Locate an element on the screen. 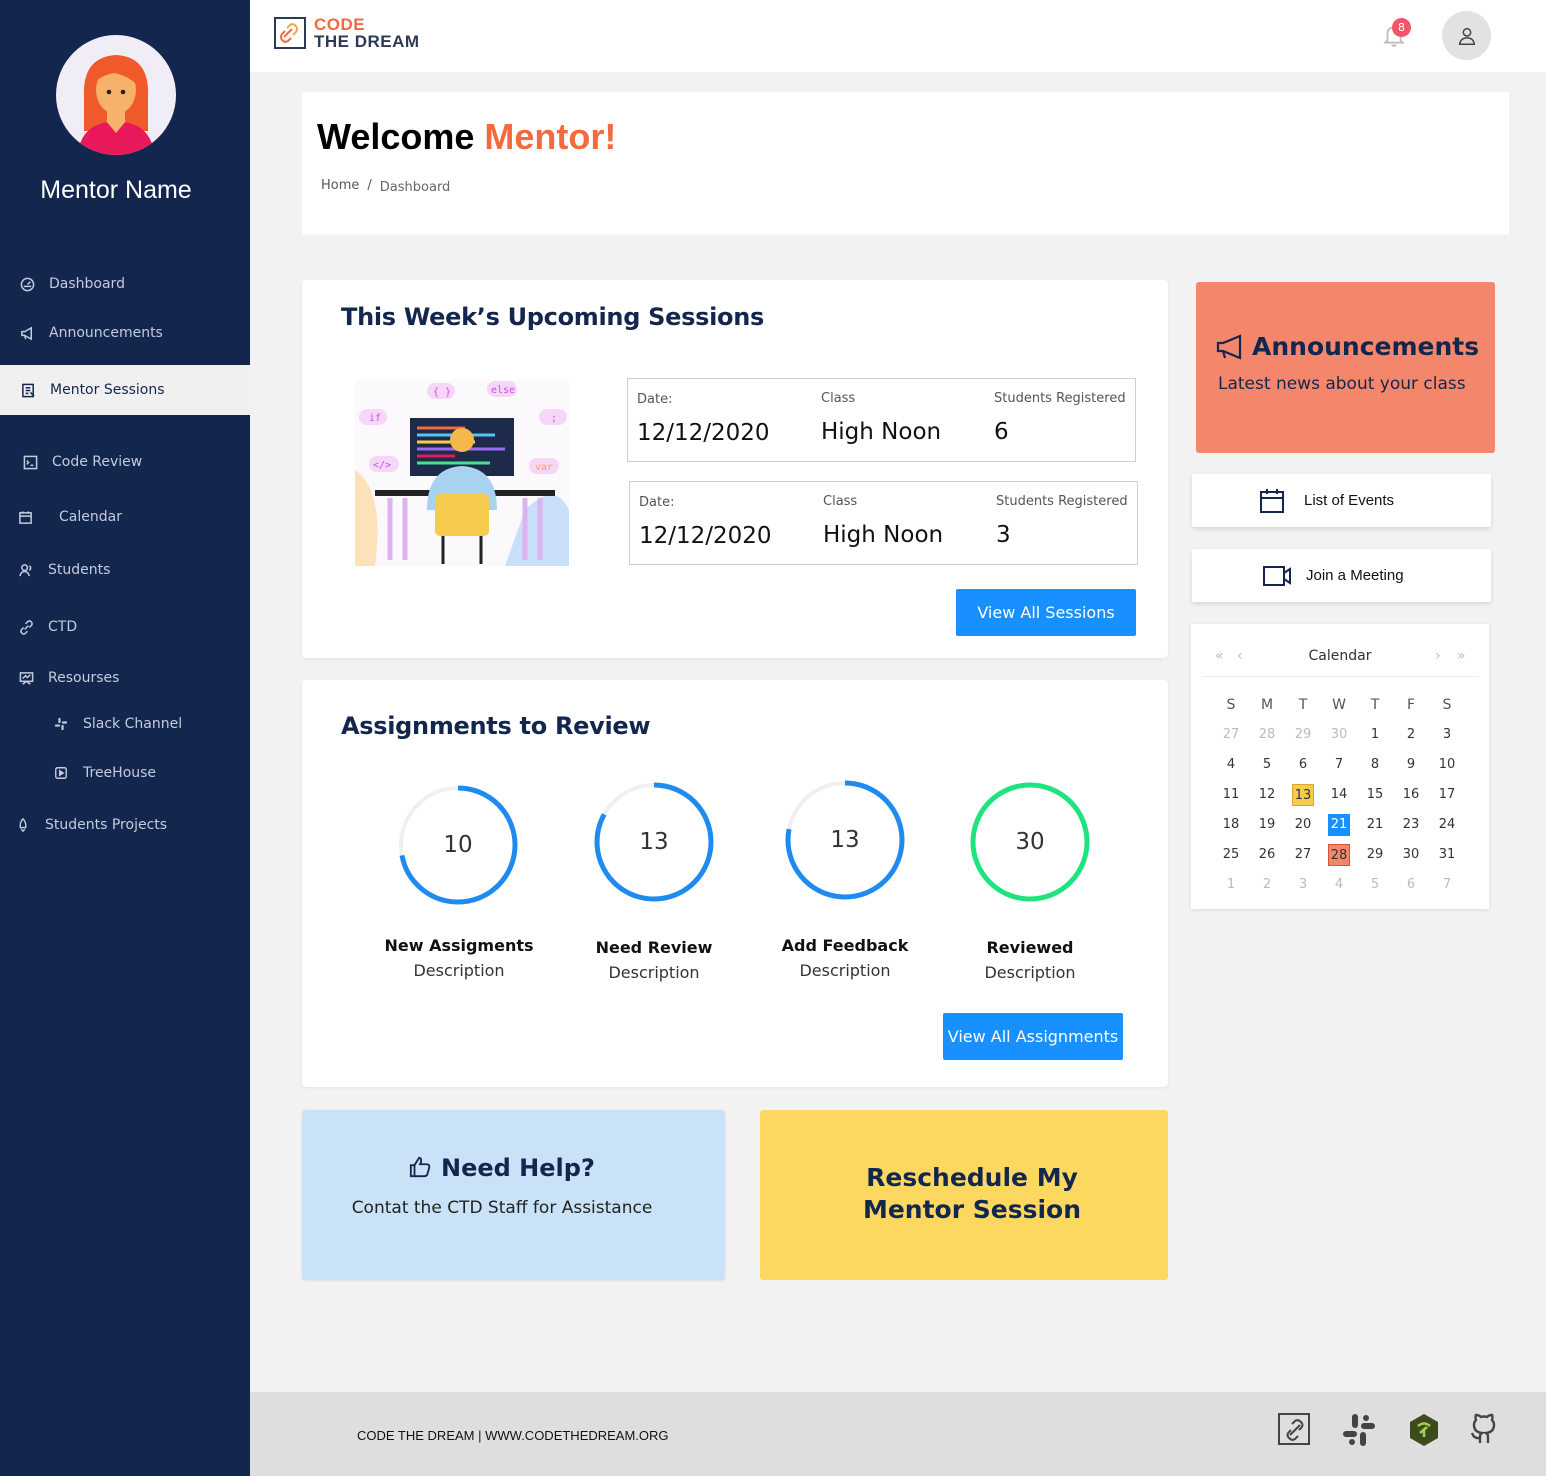 Image resolution: width=1546 pixels, height=1476 pixels. calendar-day: 13 is located at coordinates (1303, 795).